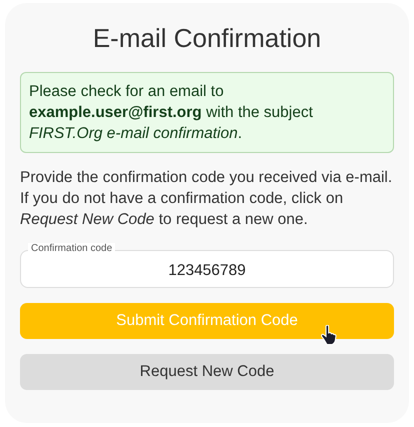 This screenshot has height=427, width=414. What do you see at coordinates (329, 335) in the screenshot?
I see `hand-cursor-icon` at bounding box center [329, 335].